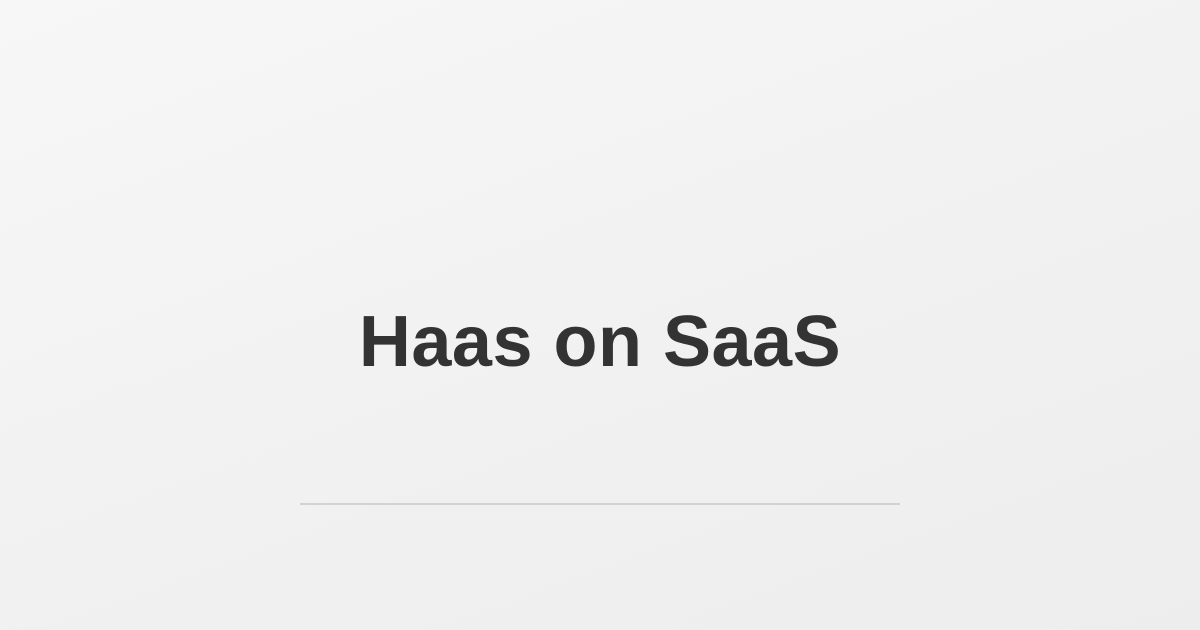 This screenshot has height=630, width=1200. Describe the element at coordinates (600, 342) in the screenshot. I see `page-title: Haas on SaaS` at that location.